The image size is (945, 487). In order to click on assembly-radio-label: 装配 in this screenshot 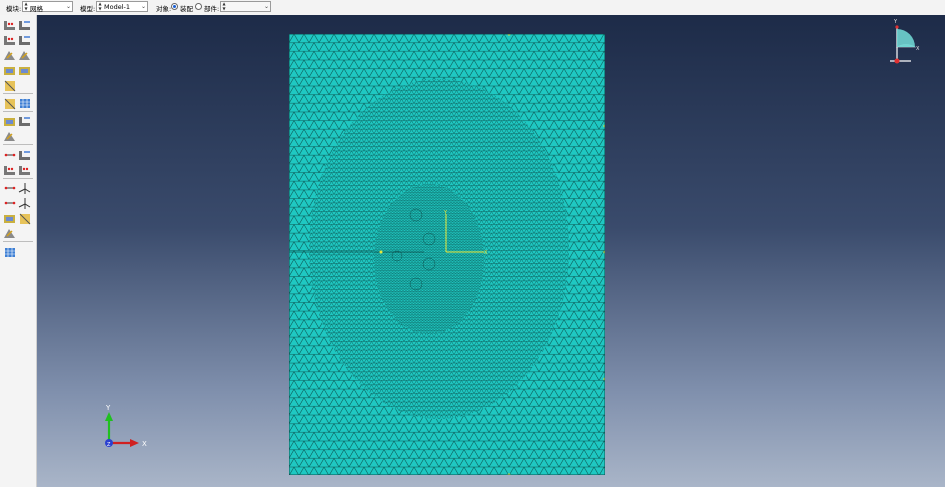, I will do `click(186, 9)`.